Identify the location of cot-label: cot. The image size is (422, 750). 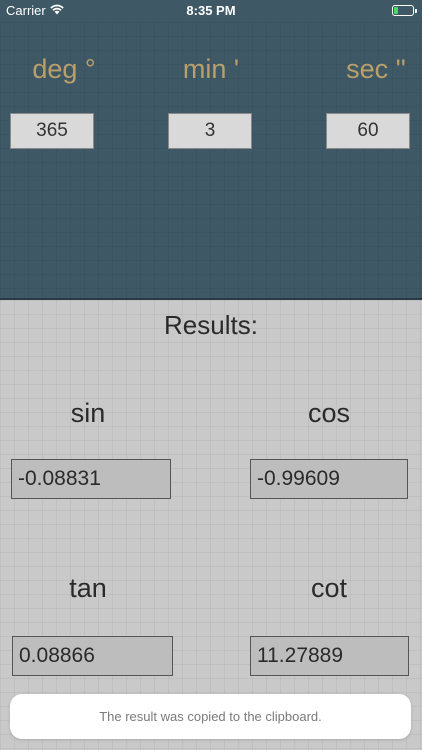
(329, 588).